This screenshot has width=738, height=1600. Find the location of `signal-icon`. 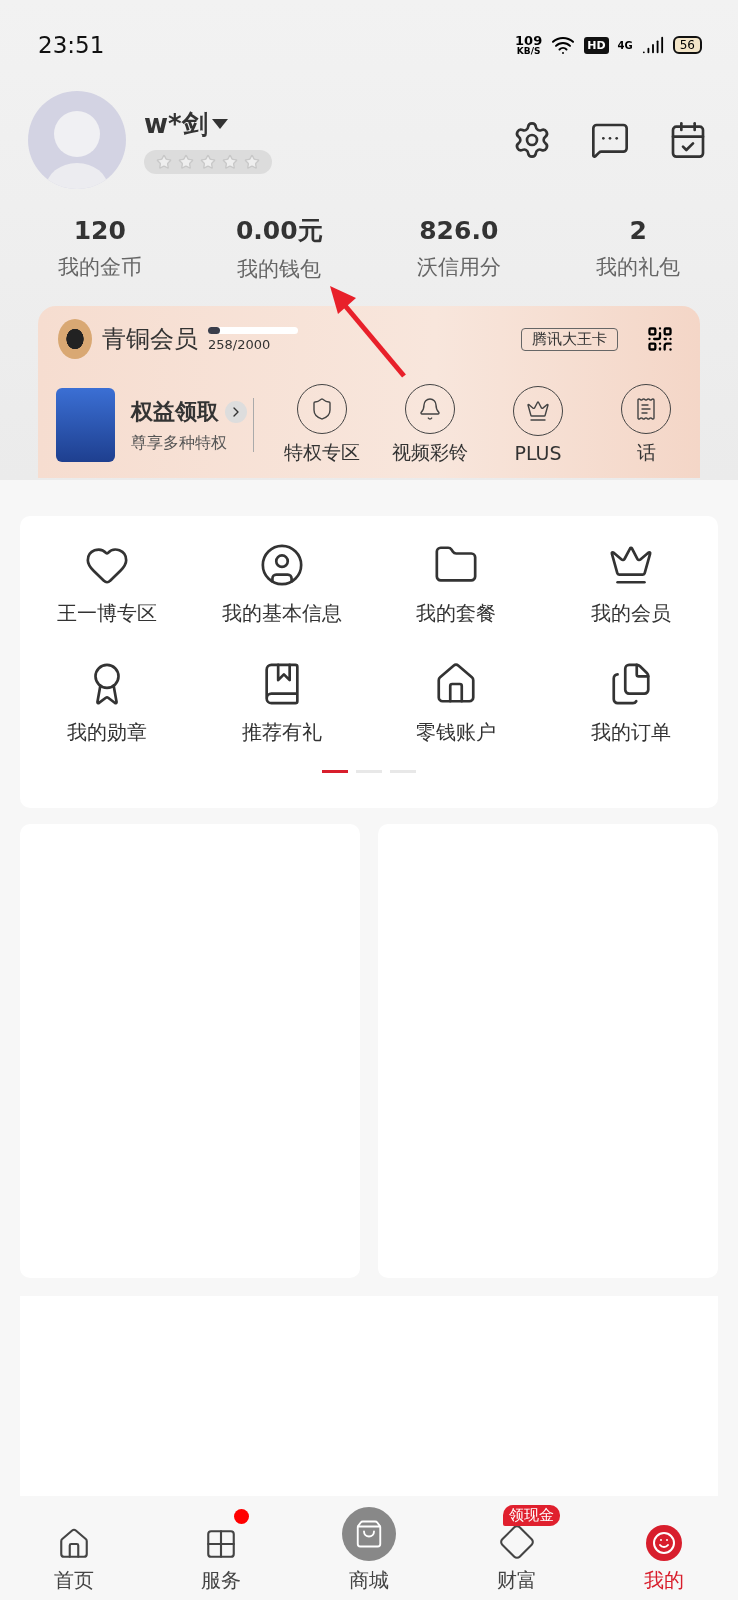

signal-icon is located at coordinates (652, 45).